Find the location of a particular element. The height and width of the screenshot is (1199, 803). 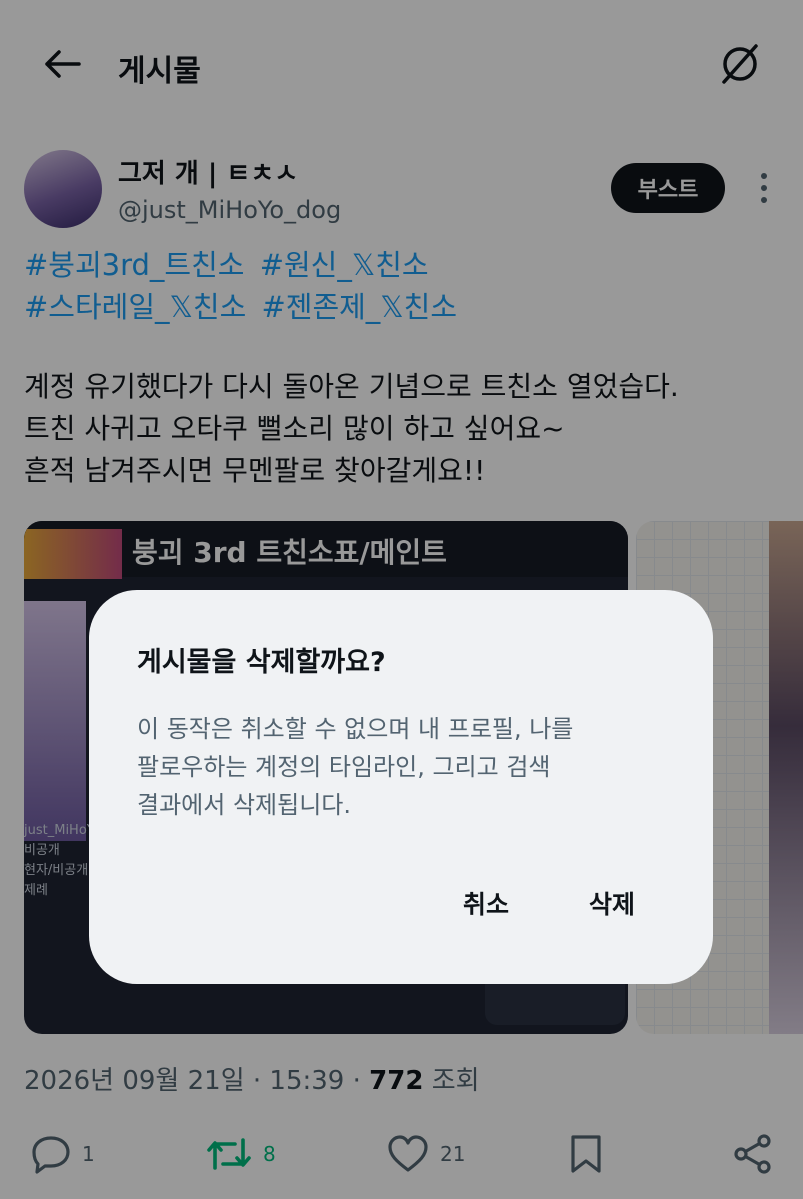

cancel-button: 취소 is located at coordinates (486, 903).